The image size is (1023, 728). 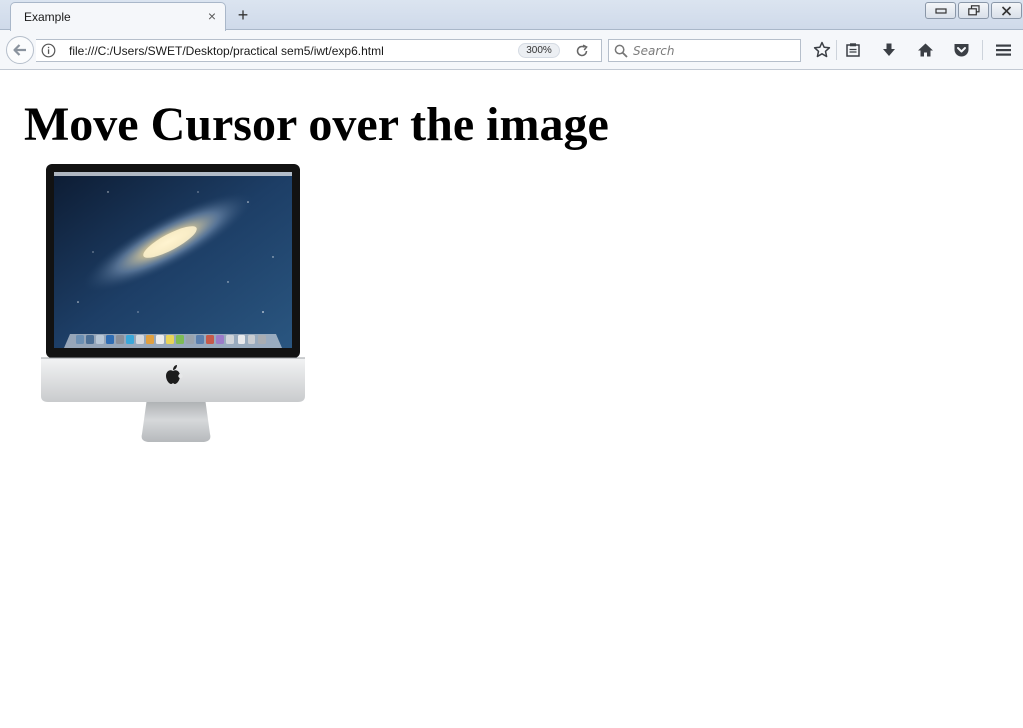 I want to click on imac-stand, so click(x=176, y=420).